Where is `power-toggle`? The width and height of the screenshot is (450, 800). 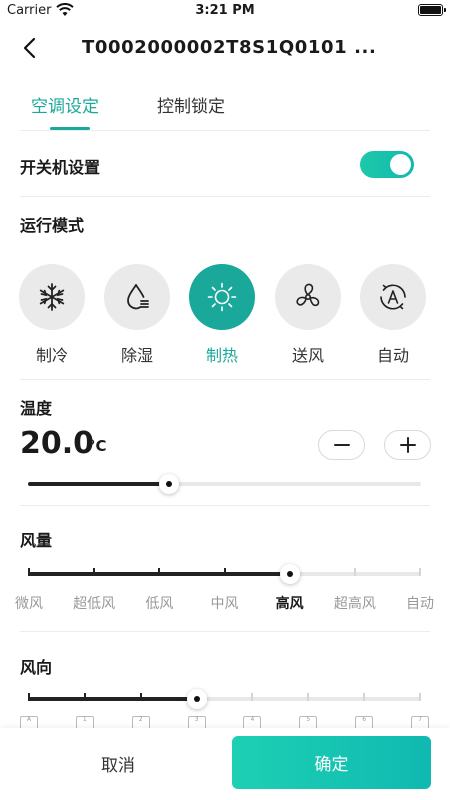
power-toggle is located at coordinates (387, 164).